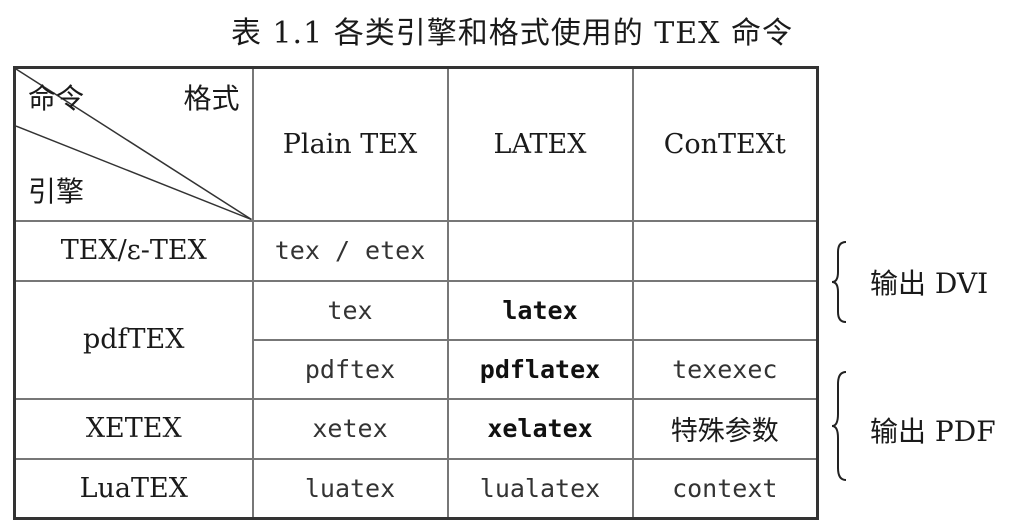 This screenshot has height=532, width=1024. Describe the element at coordinates (56, 191) in the screenshot. I see `corner-engine-label: 引擎` at that location.